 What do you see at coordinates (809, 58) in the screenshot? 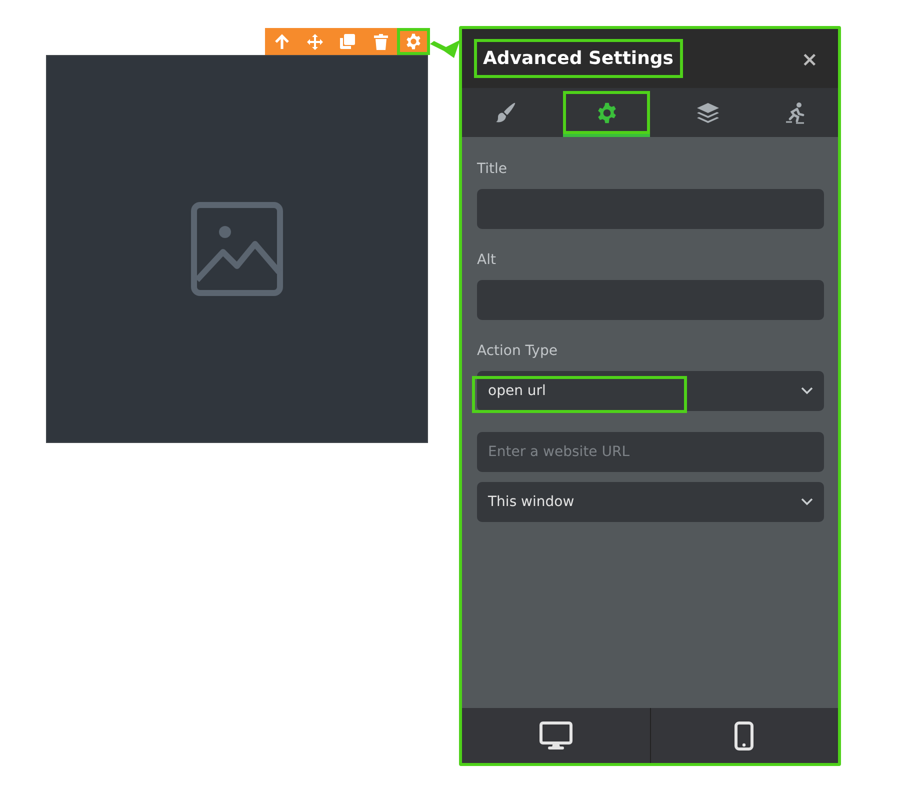
I see `close-button: ×` at bounding box center [809, 58].